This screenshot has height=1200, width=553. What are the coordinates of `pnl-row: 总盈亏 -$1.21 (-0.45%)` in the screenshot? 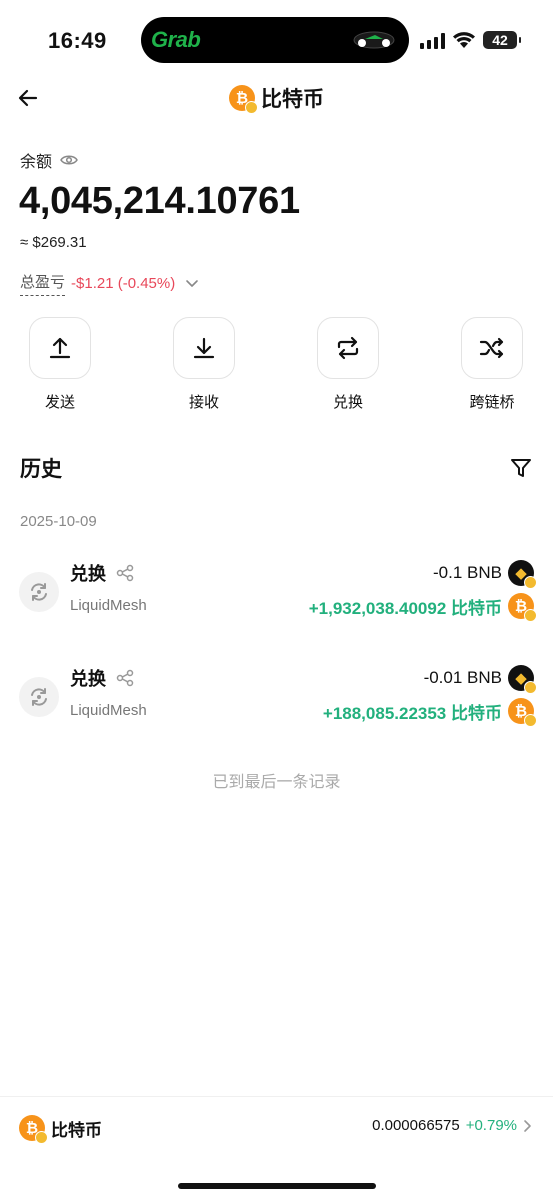 It's located at (109, 283).